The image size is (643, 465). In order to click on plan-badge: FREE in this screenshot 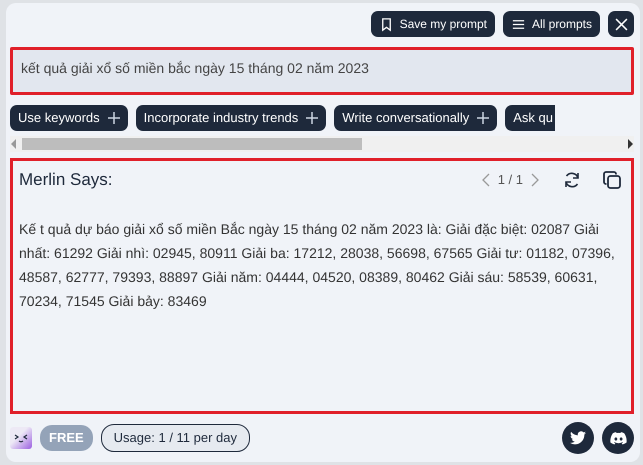, I will do `click(66, 438)`.